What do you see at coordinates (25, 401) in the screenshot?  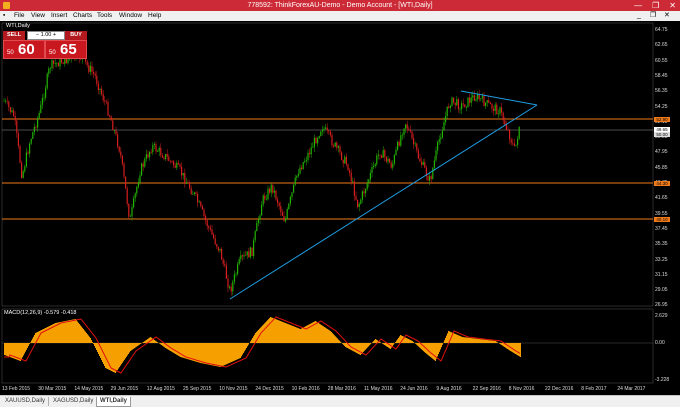 I see `tab-xauusd: XAUUSD,Daily` at bounding box center [25, 401].